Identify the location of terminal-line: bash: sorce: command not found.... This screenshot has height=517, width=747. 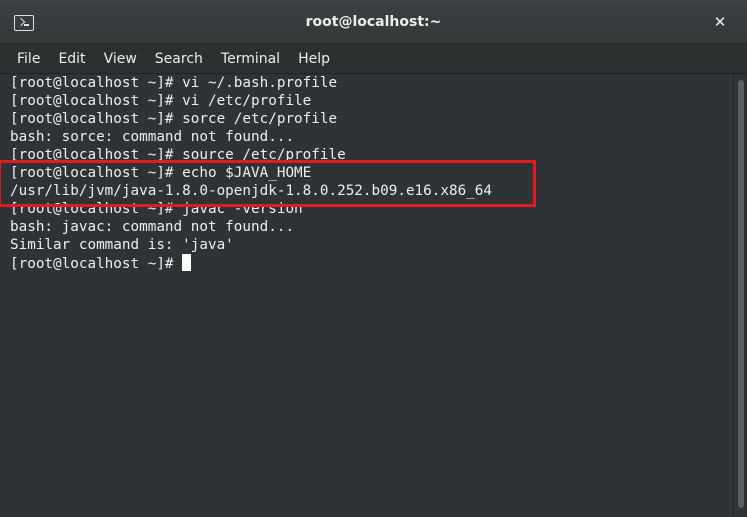
(152, 137).